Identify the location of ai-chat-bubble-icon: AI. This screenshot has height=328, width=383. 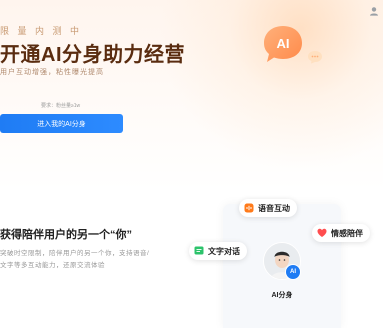
(283, 44).